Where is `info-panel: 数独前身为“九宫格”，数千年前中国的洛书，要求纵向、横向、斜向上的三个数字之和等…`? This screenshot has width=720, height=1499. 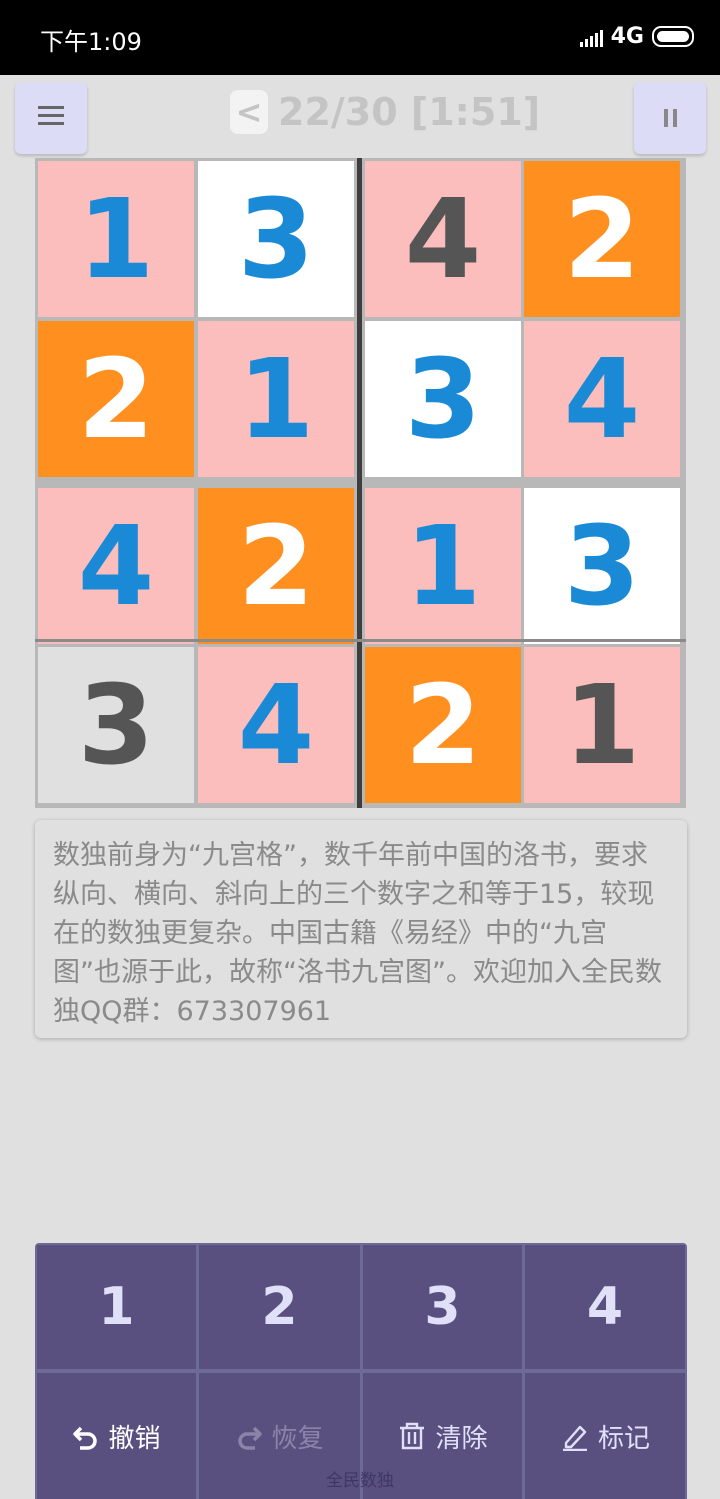
info-panel: 数独前身为“九宫格”，数千年前中国的洛书，要求纵向、横向、斜向上的三个数字之和等… is located at coordinates (361, 929).